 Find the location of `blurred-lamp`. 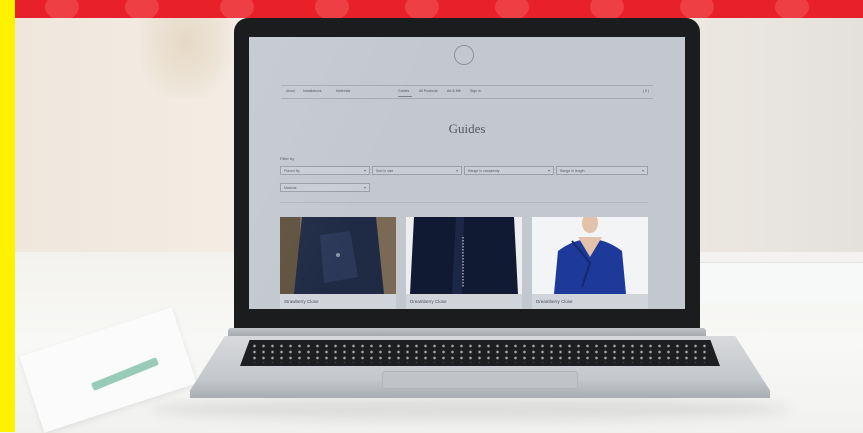

blurred-lamp is located at coordinates (185, 58).